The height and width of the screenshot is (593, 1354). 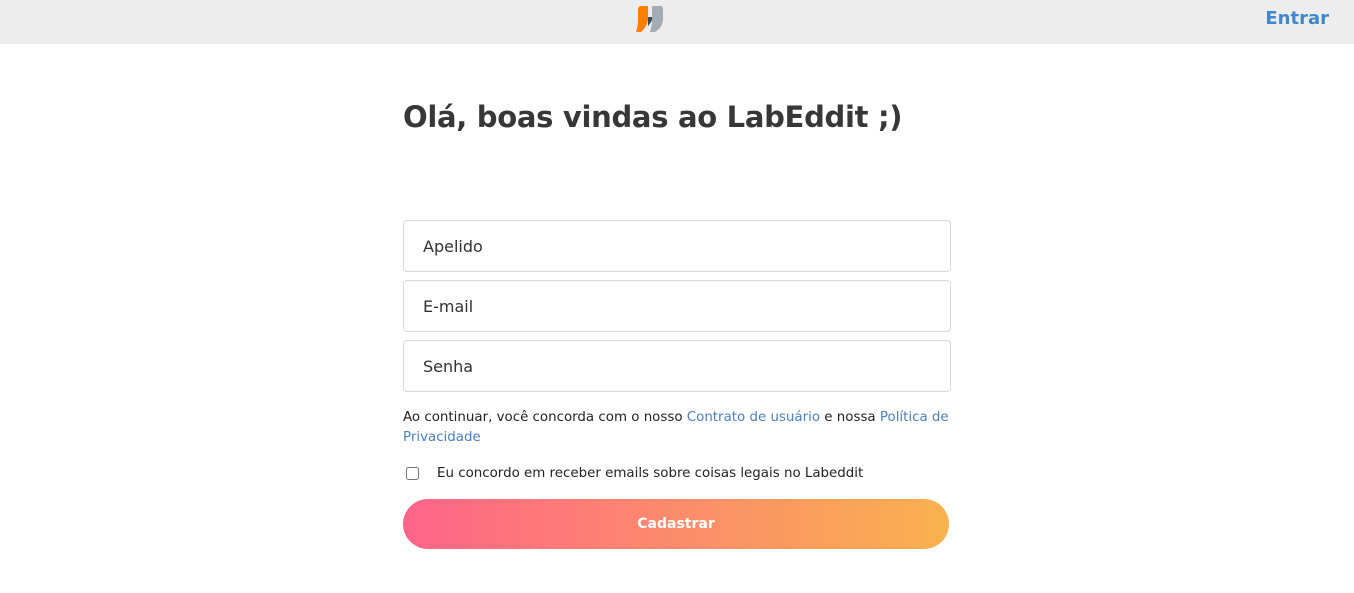 What do you see at coordinates (850, 417) in the screenshot?
I see `terms-middle: e nossa` at bounding box center [850, 417].